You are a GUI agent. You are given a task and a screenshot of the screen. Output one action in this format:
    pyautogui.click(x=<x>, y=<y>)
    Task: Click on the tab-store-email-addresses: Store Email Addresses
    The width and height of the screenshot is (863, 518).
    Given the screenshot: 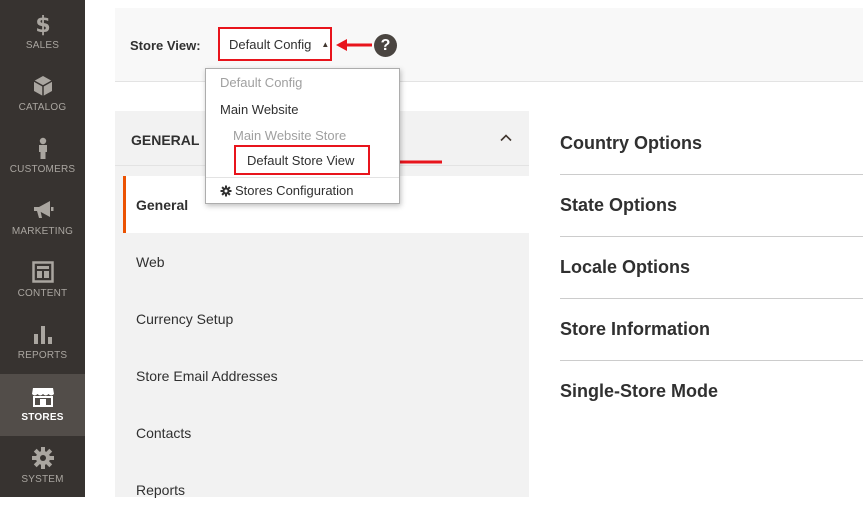 What is the action you would take?
    pyautogui.click(x=326, y=375)
    